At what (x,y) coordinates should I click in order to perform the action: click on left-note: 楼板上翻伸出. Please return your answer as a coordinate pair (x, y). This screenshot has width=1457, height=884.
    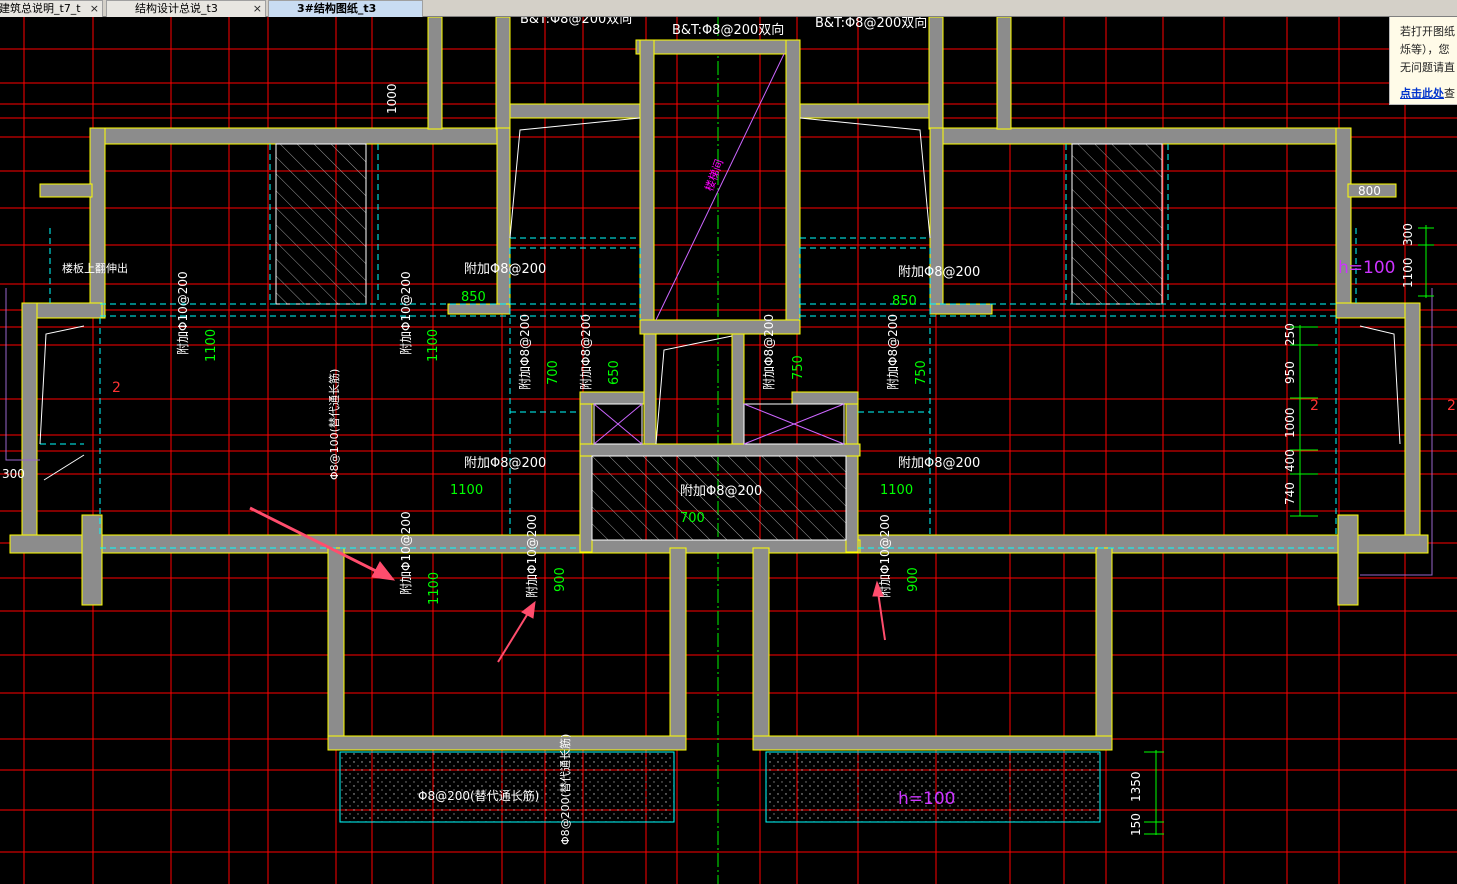
    Looking at the image, I should click on (95, 268).